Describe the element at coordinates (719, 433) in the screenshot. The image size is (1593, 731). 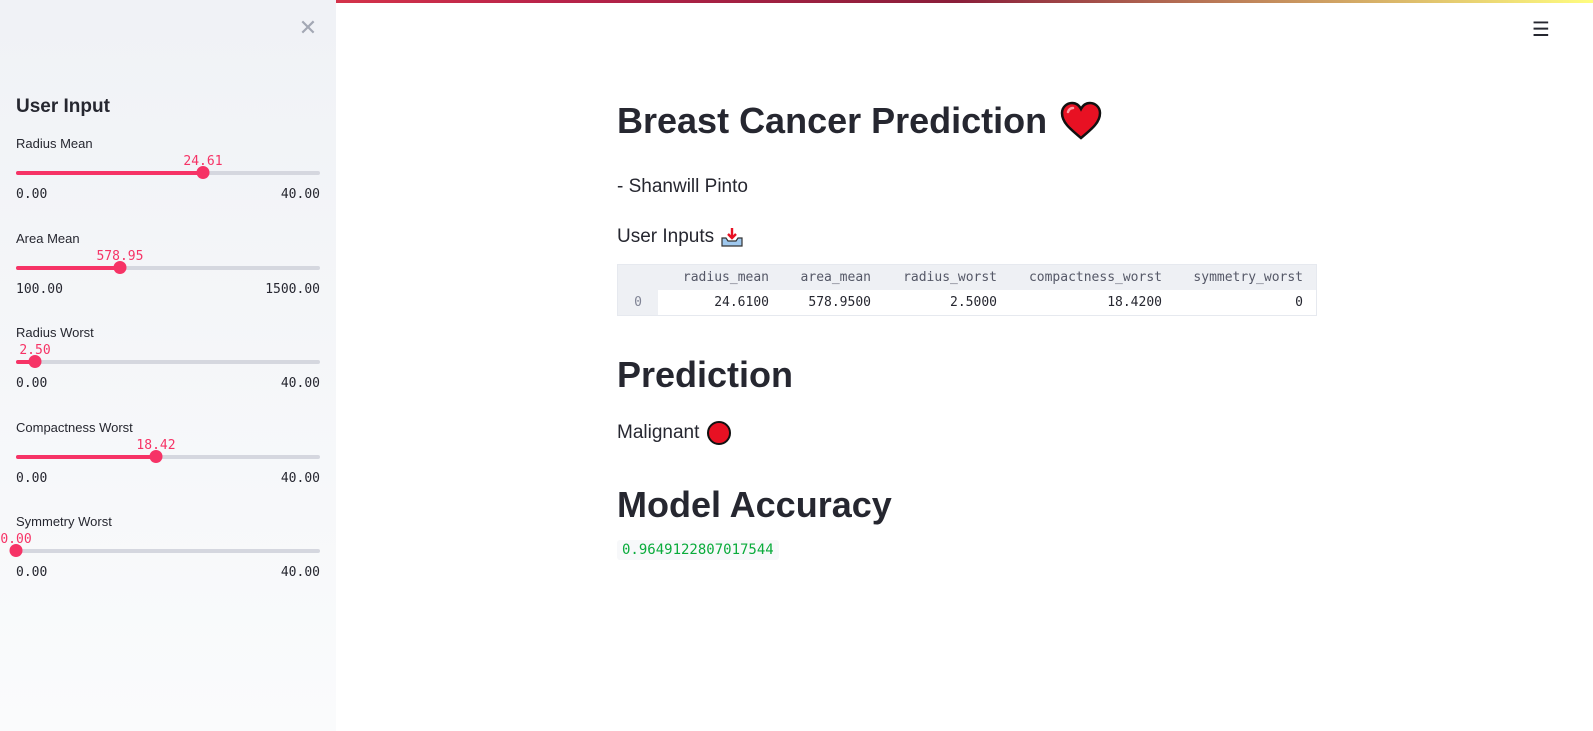
I see `red-circle-icon` at that location.